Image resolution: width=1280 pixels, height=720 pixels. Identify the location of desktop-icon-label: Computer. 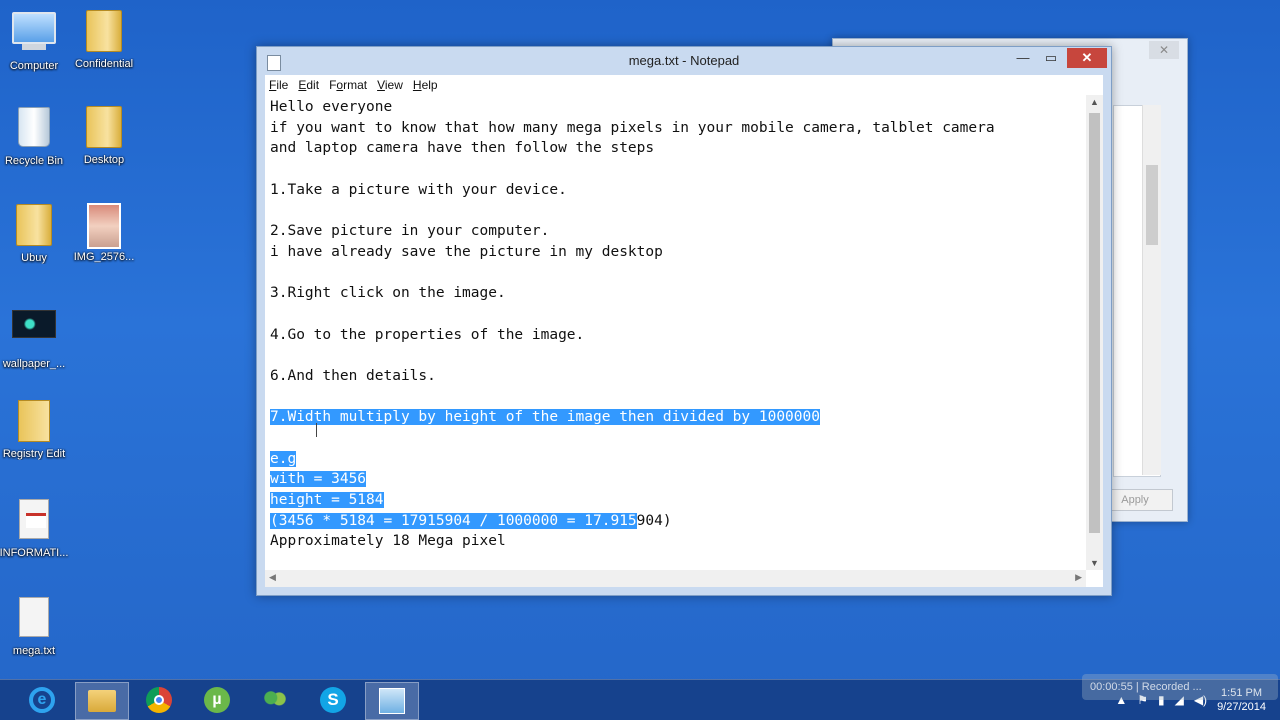
(34, 66).